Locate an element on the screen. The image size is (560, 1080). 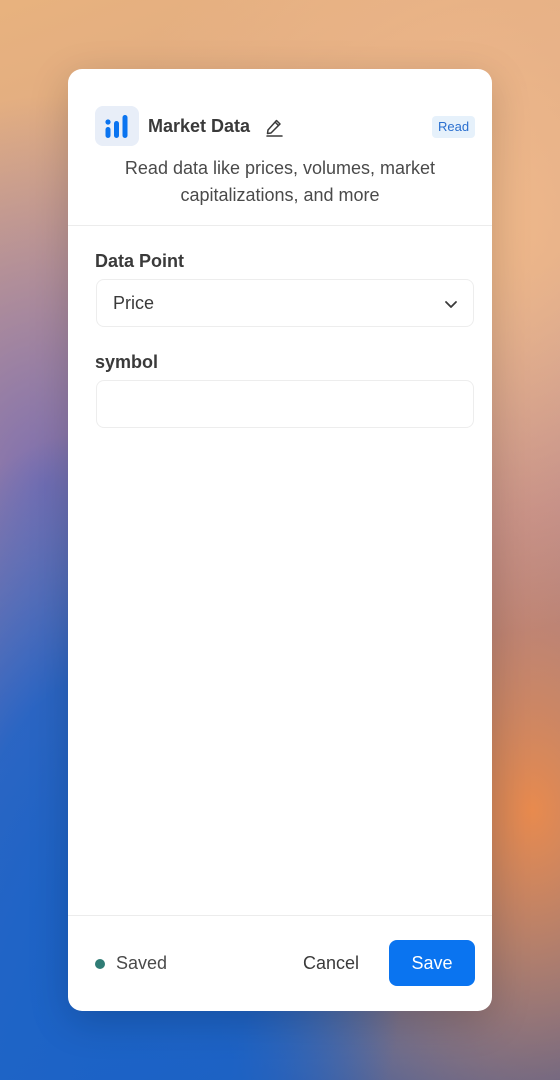
data-point-selected-value: Price is located at coordinates (134, 302).